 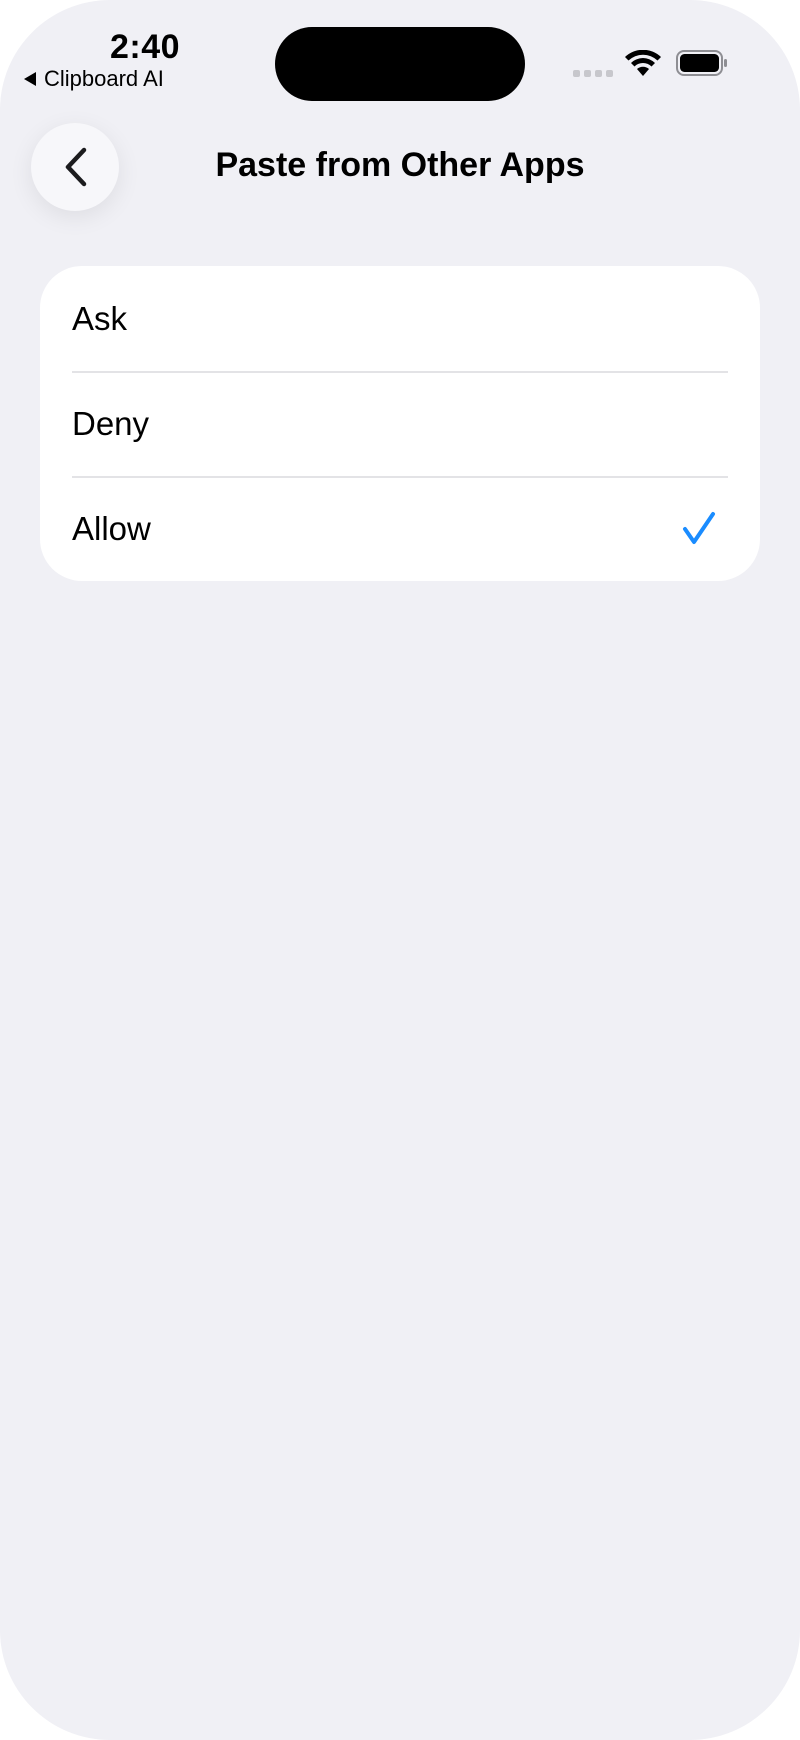 I want to click on option-label: Ask, so click(x=100, y=318).